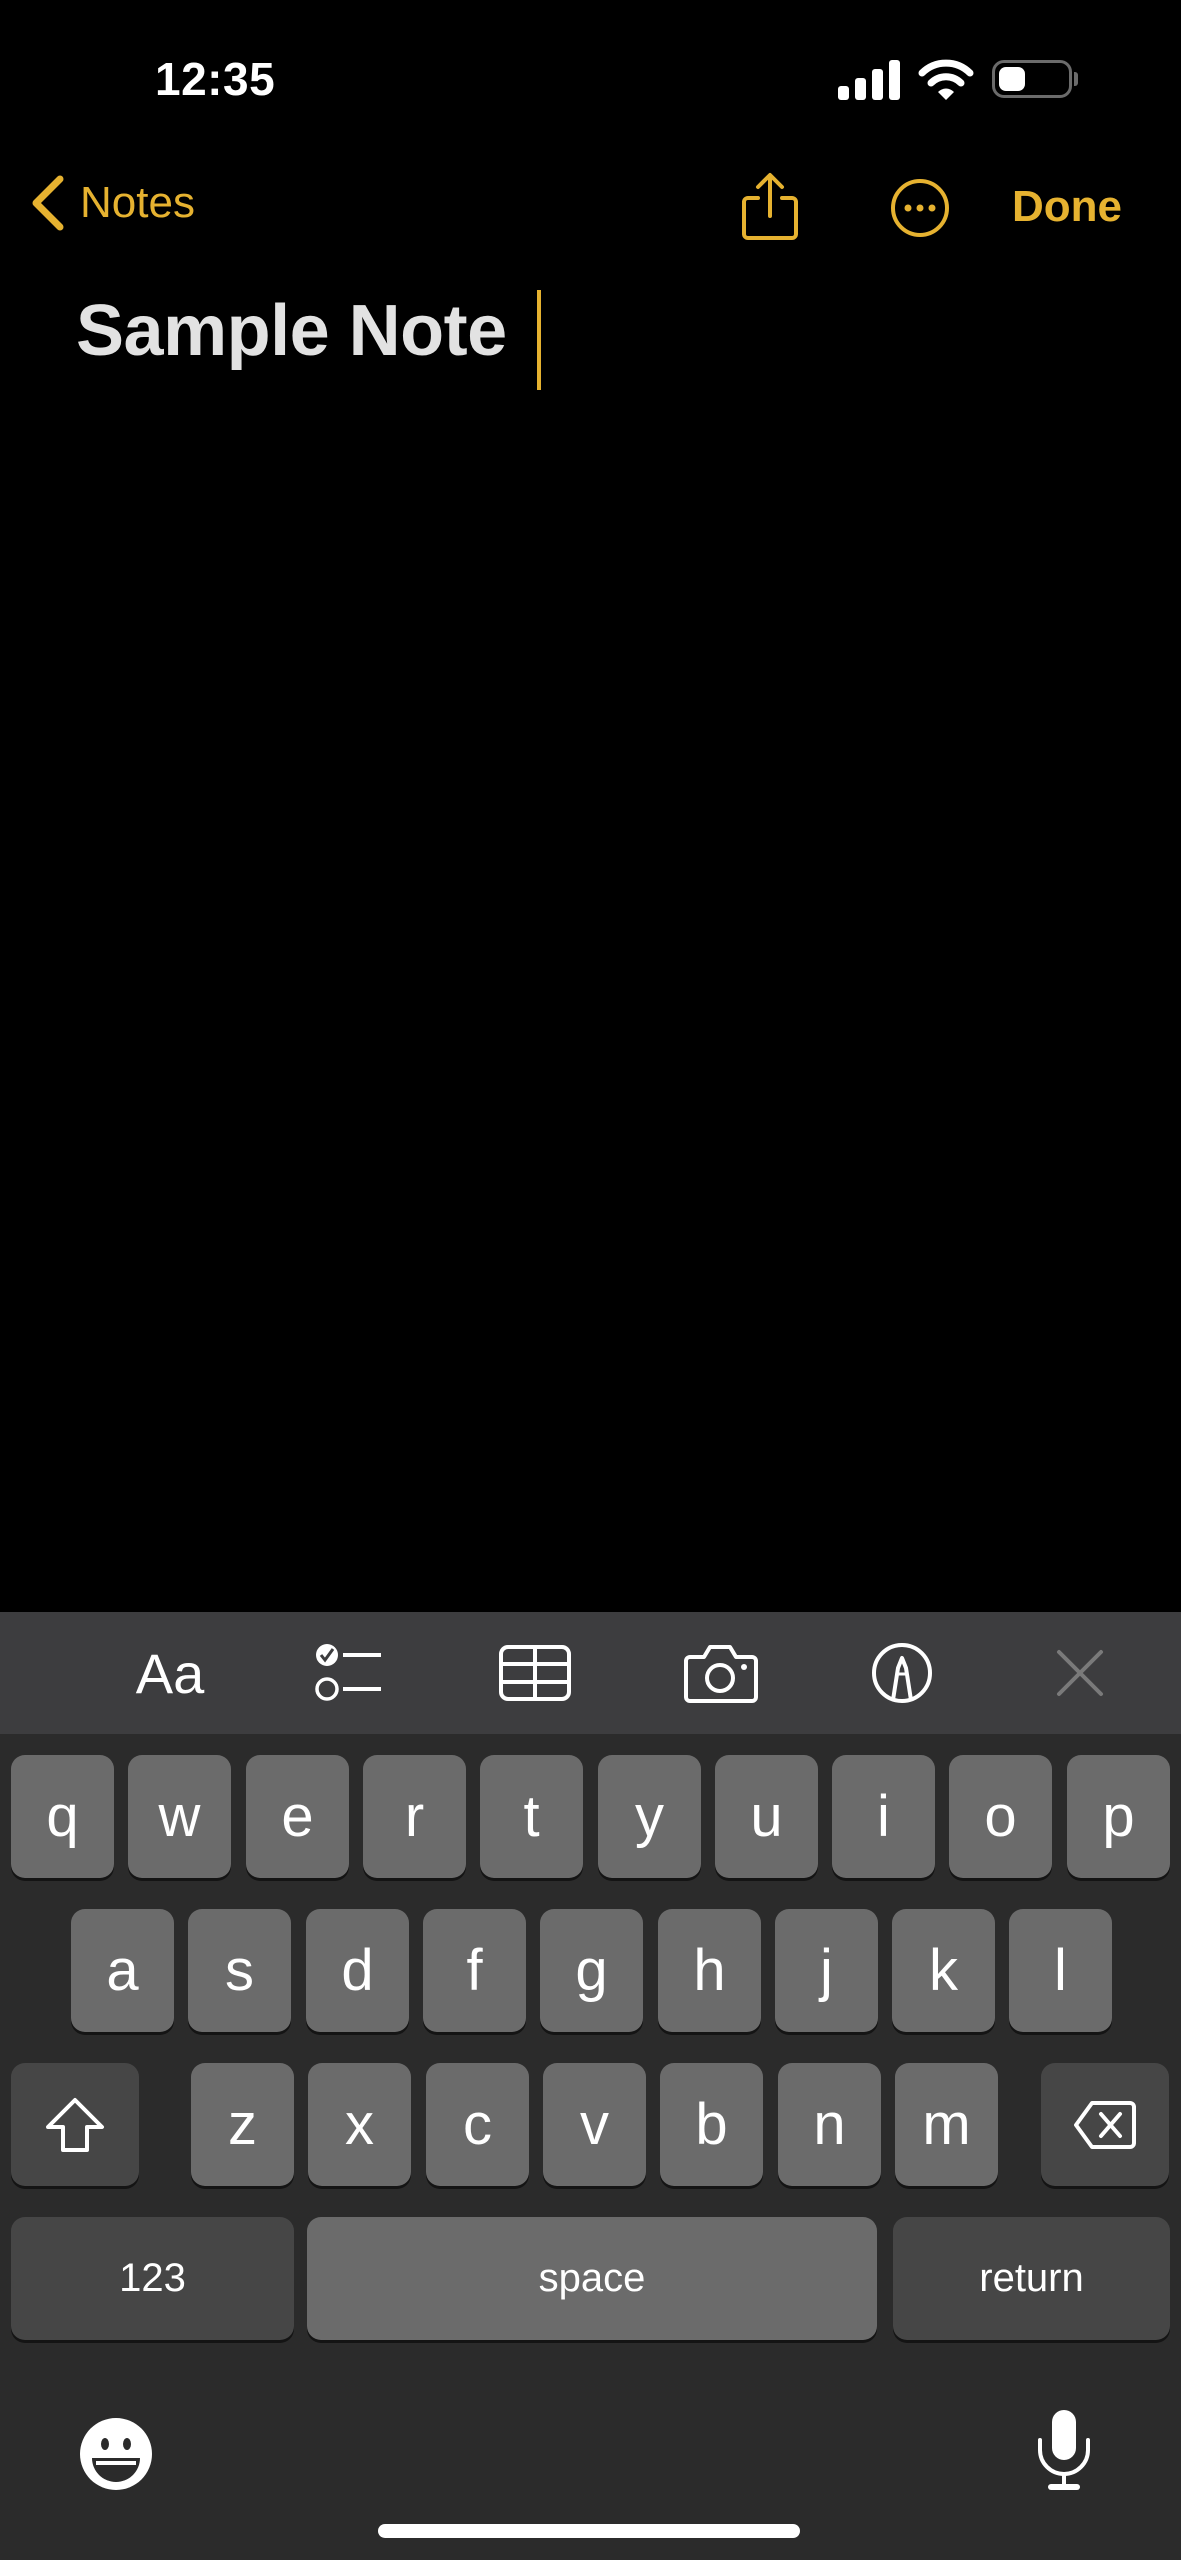  What do you see at coordinates (883, 1816) in the screenshot?
I see `key-i: i` at bounding box center [883, 1816].